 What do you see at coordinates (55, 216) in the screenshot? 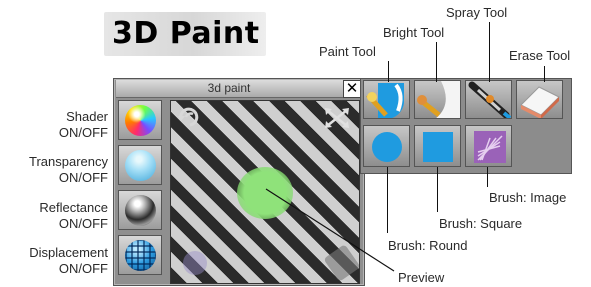
I see `reflectance-label: Reflectance ON/OFF` at bounding box center [55, 216].